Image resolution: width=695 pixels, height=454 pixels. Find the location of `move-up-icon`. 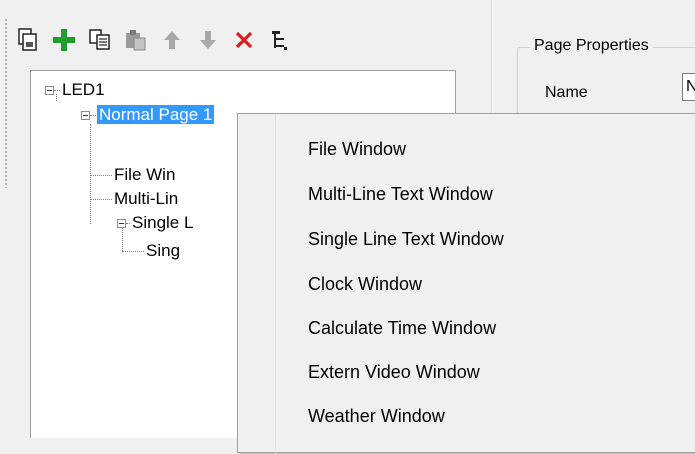

move-up-icon is located at coordinates (172, 40).